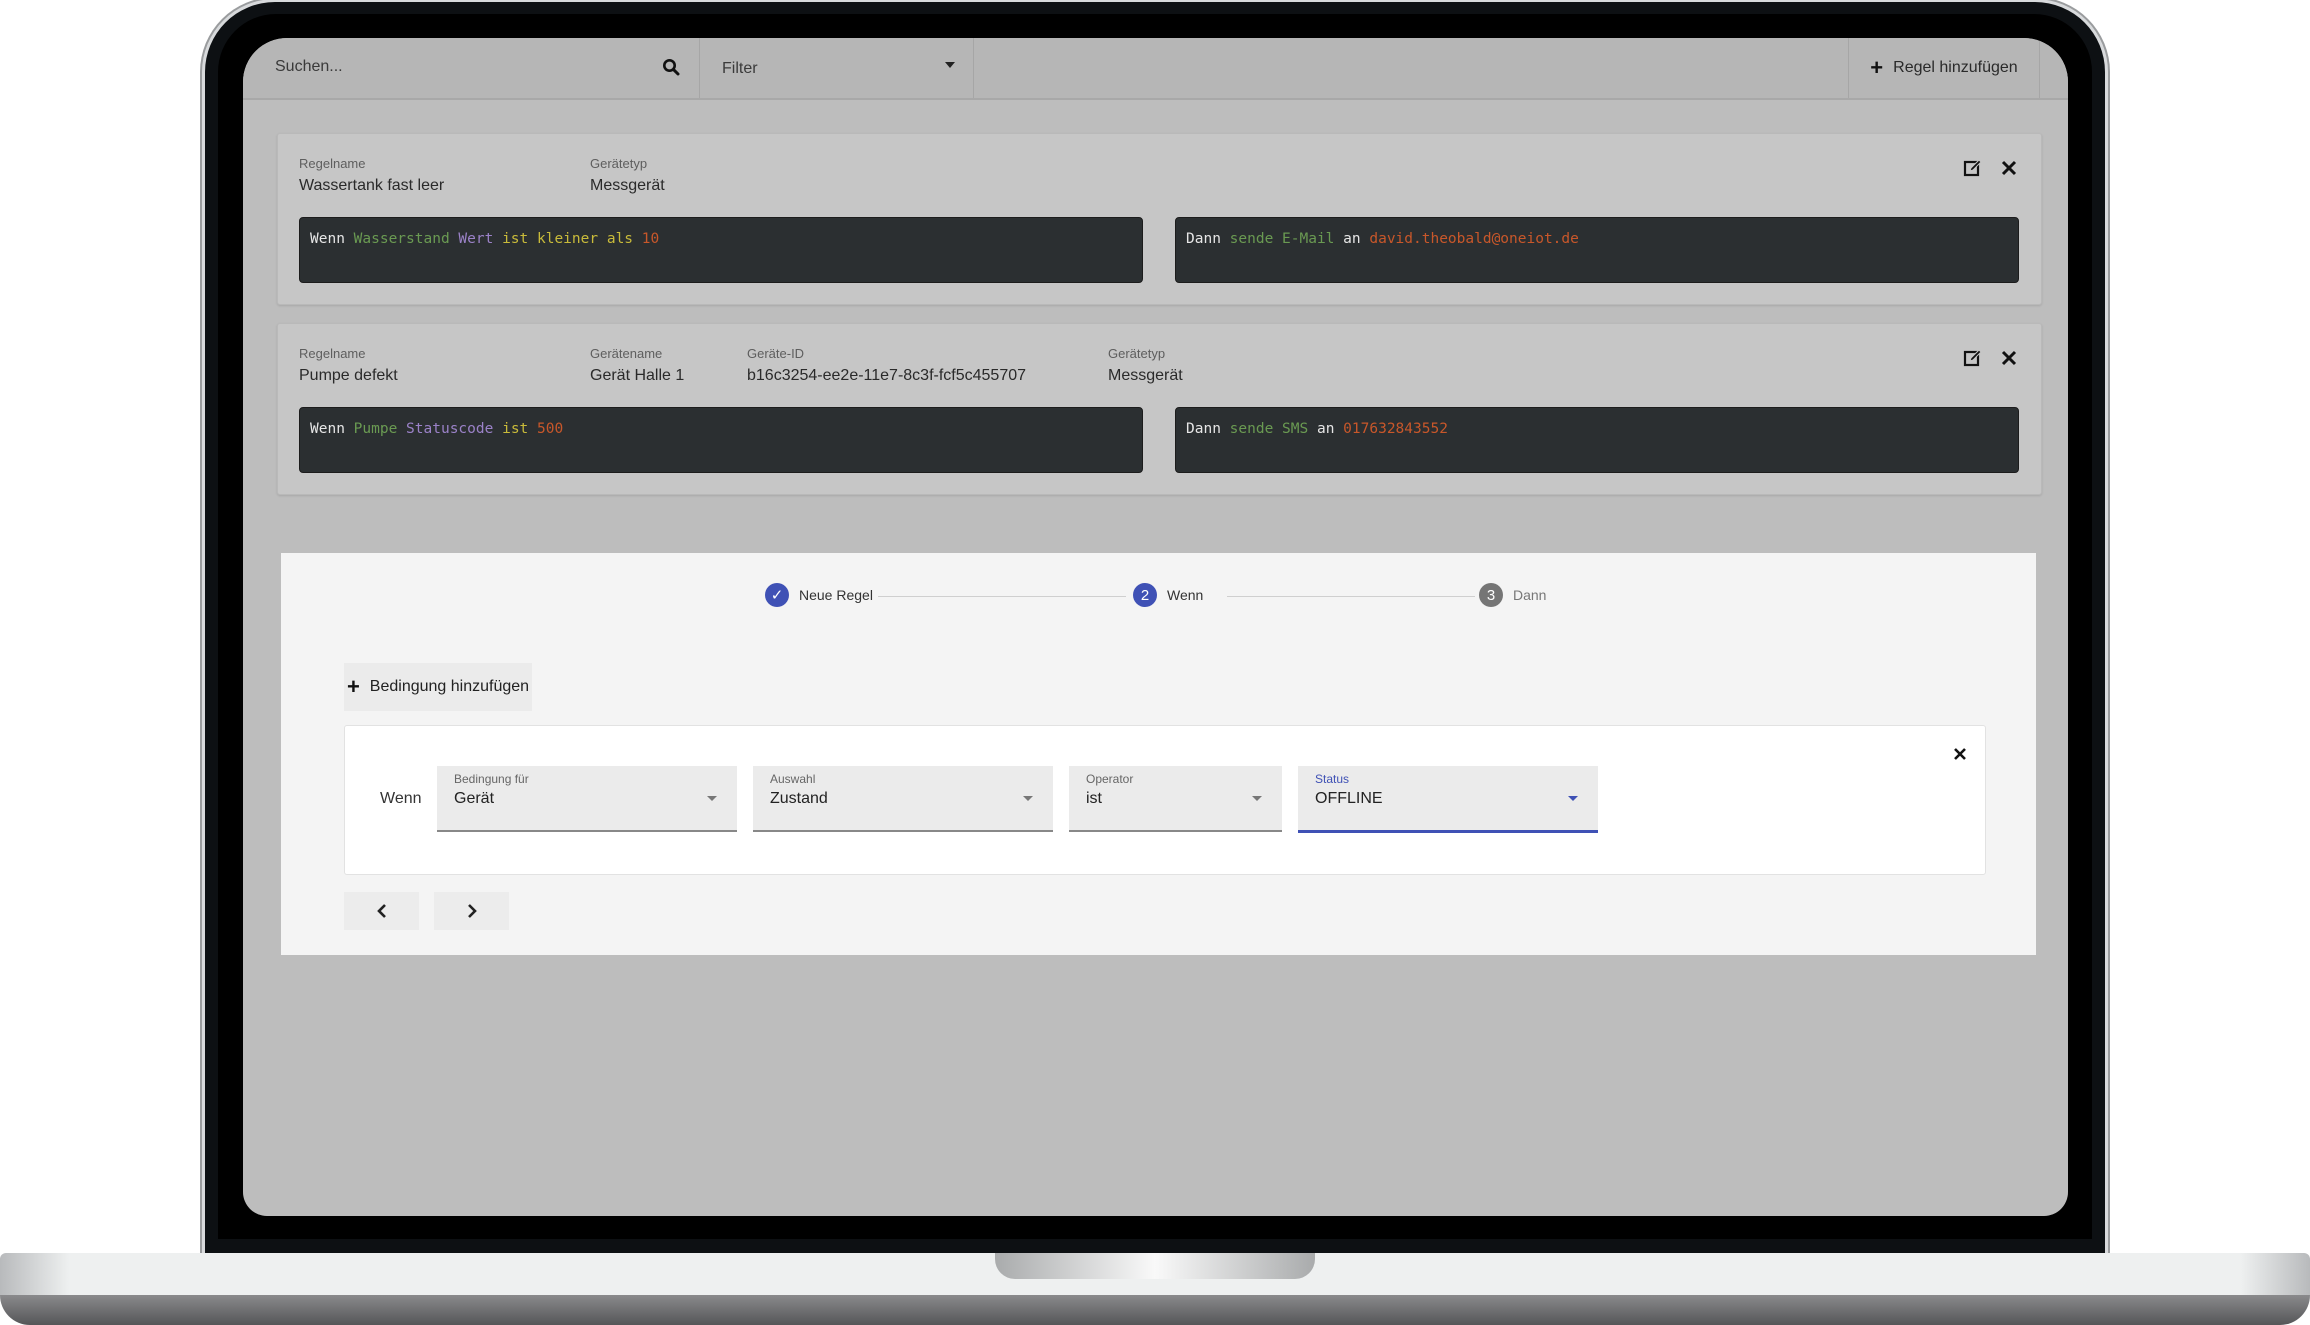 This screenshot has width=2310, height=1325. What do you see at coordinates (476, 239) in the screenshot?
I see `code-token: Wert` at bounding box center [476, 239].